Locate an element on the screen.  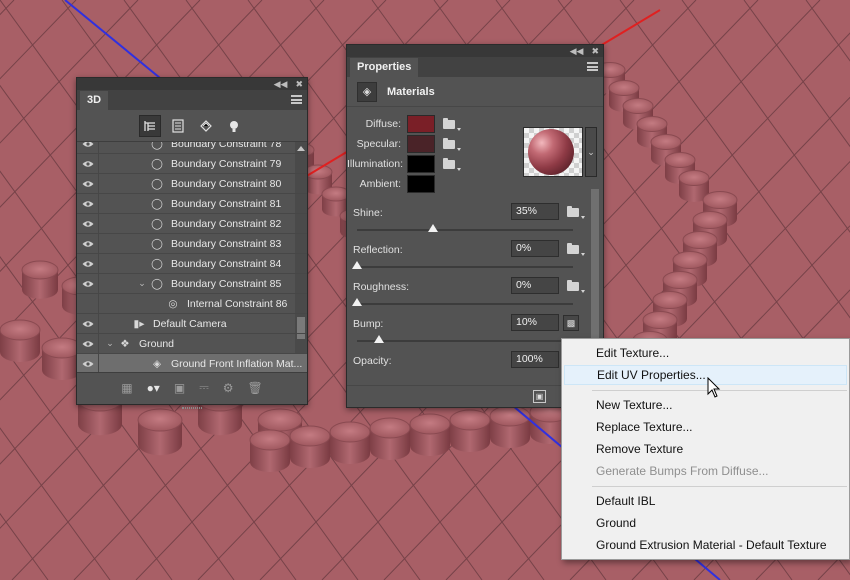
layer-row: ◯ Boundary Constraint 80 is located at coordinates (192, 183).